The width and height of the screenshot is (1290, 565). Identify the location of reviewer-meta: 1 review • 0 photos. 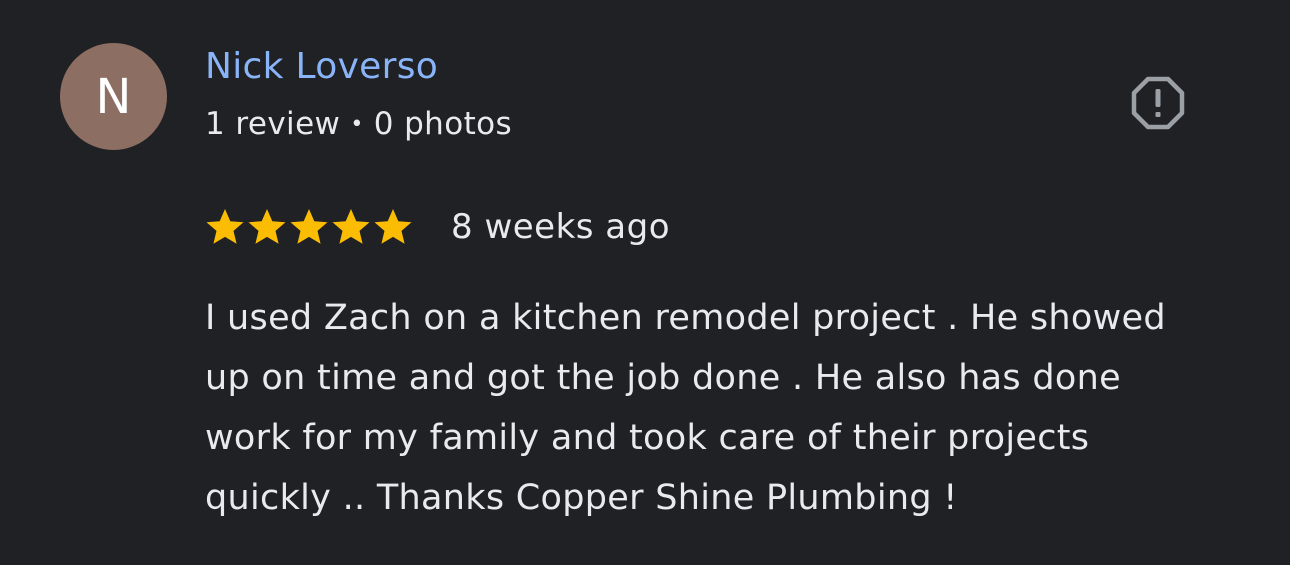
(358, 124).